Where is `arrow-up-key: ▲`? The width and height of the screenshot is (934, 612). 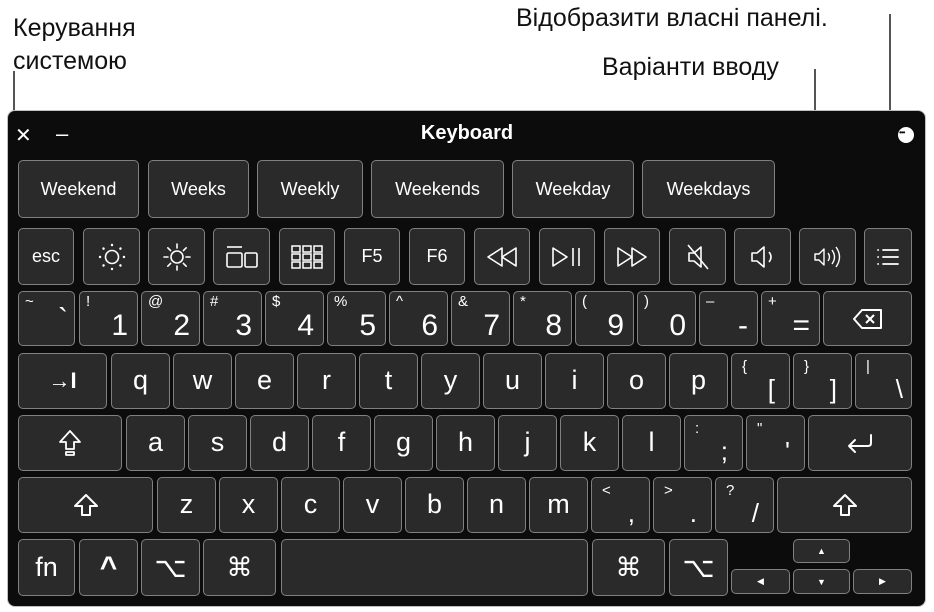 arrow-up-key: ▲ is located at coordinates (821, 551).